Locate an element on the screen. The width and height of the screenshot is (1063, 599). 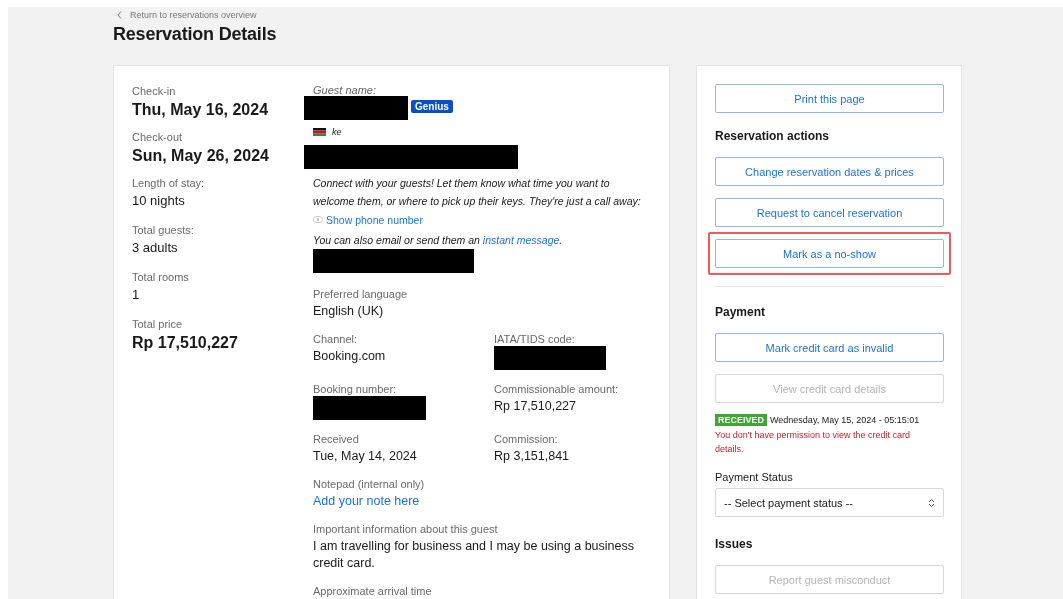
field-value: Booking.com is located at coordinates (350, 356).